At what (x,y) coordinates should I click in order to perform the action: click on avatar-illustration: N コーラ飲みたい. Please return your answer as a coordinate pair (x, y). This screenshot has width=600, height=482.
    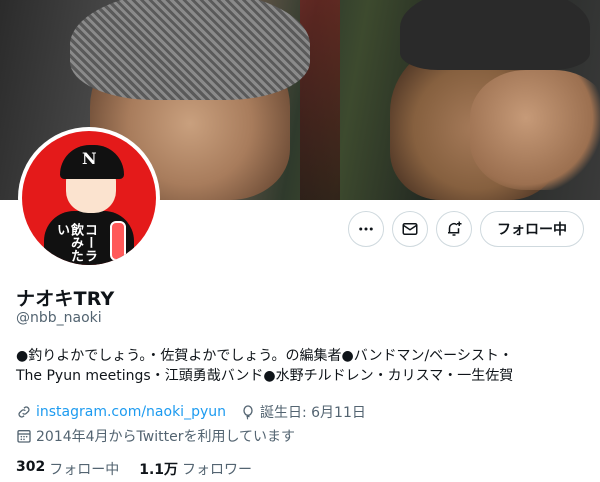
    Looking at the image, I should click on (89, 198).